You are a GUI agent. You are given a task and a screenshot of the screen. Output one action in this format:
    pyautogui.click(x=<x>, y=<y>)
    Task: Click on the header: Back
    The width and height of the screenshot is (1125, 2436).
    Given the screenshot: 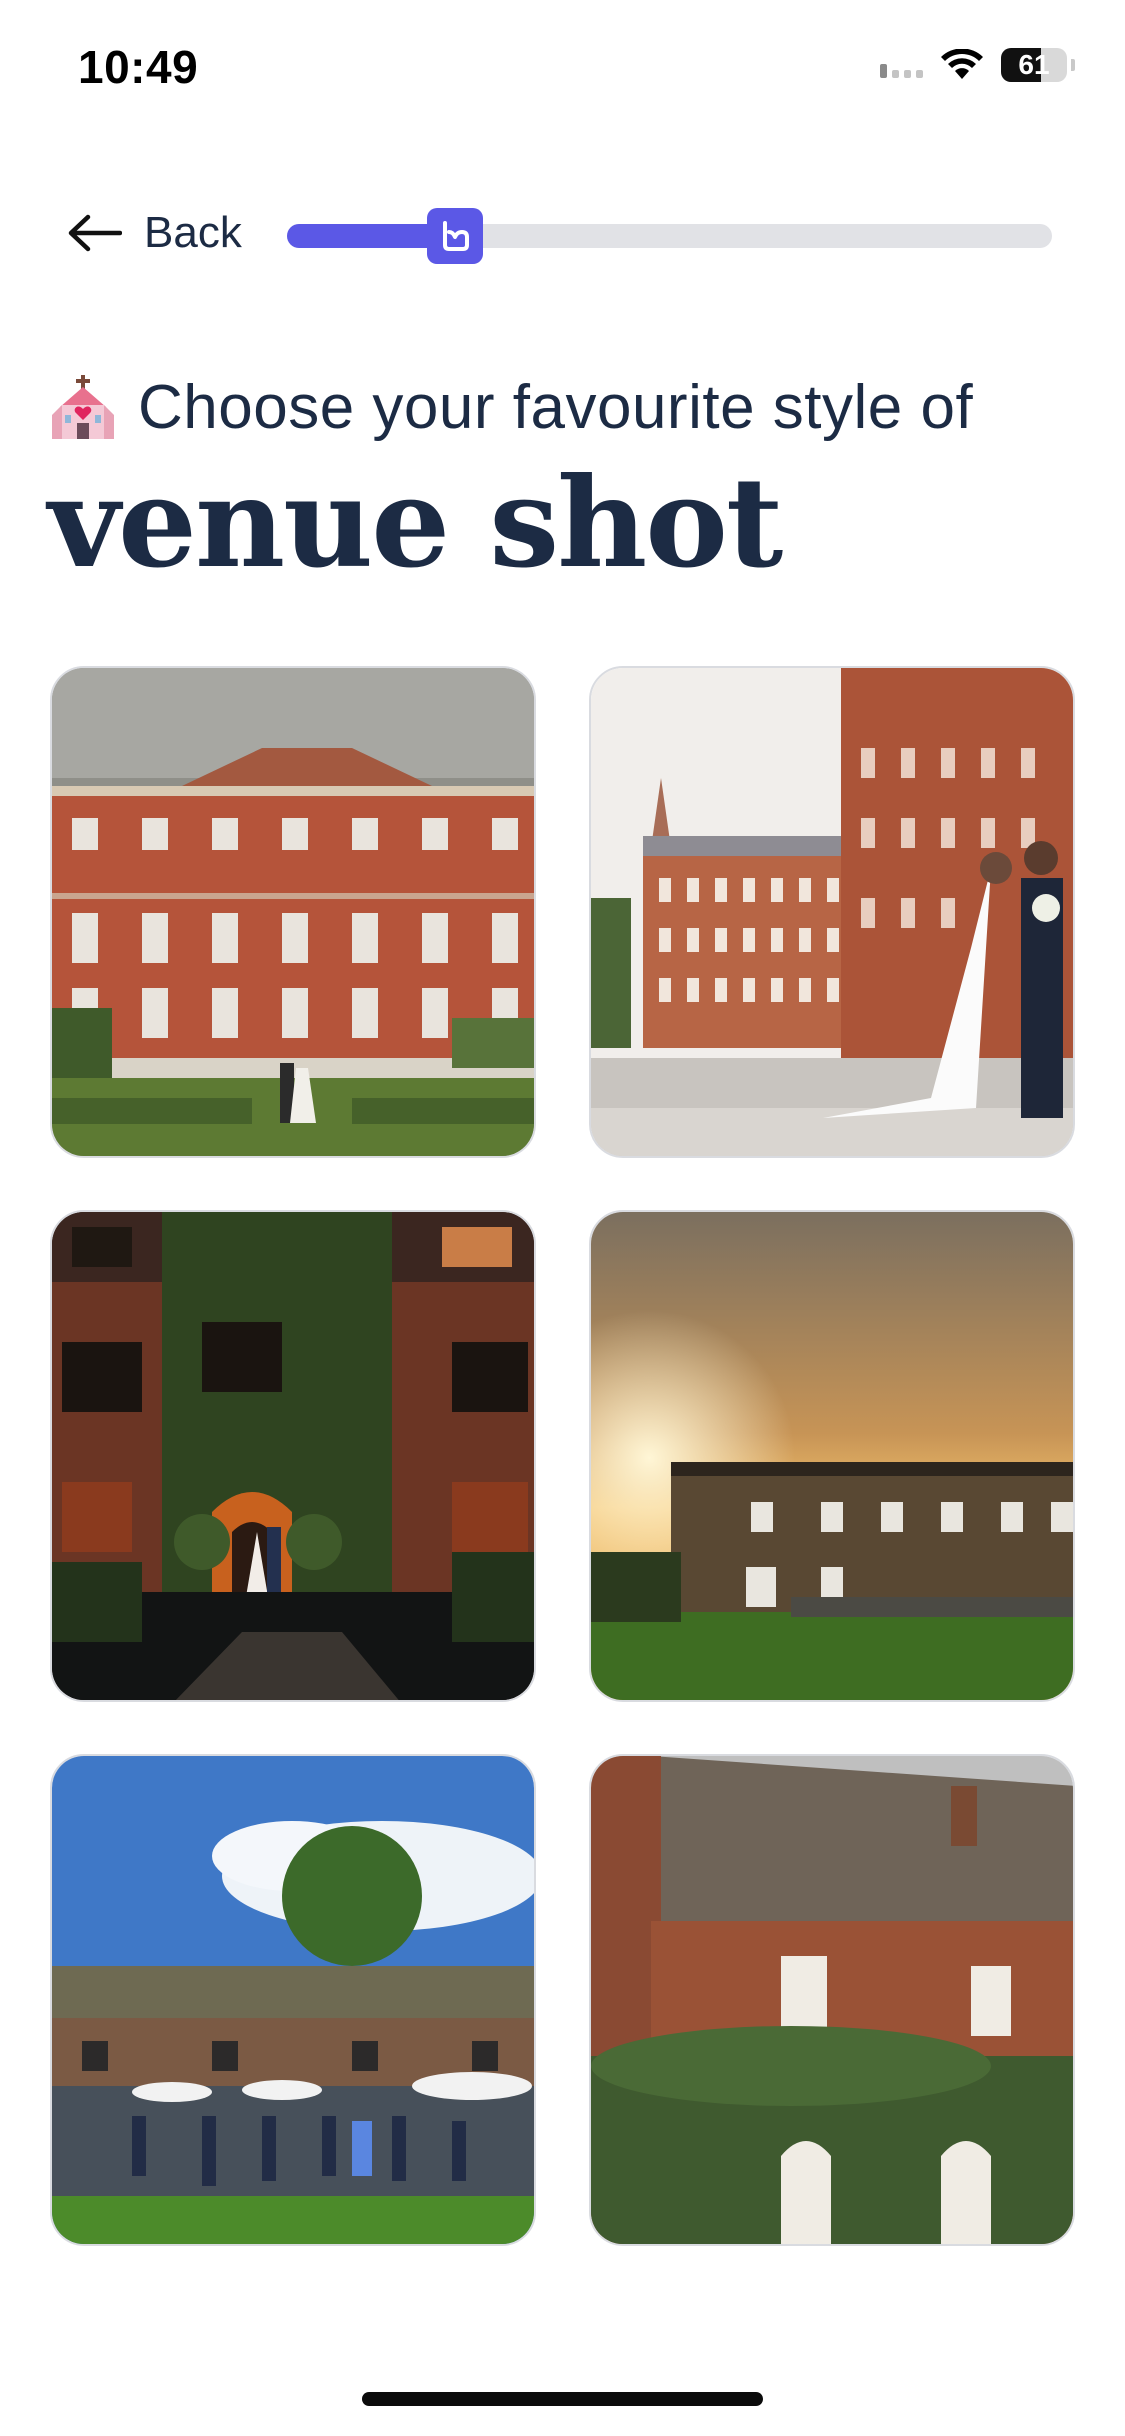 What is the action you would take?
    pyautogui.click(x=562, y=235)
    